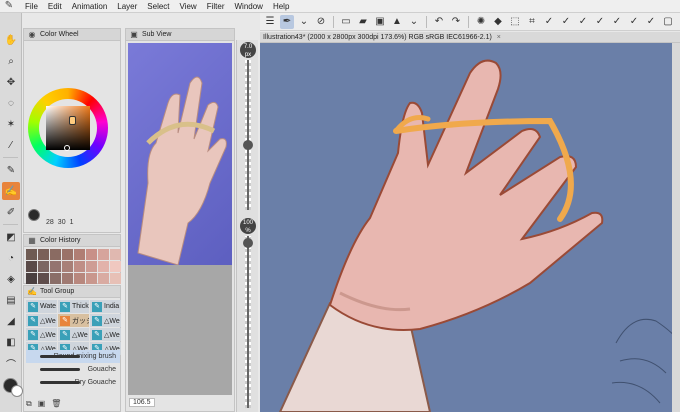  What do you see at coordinates (321, 22) in the screenshot?
I see `no-entry-icon: ⊘` at bounding box center [321, 22].